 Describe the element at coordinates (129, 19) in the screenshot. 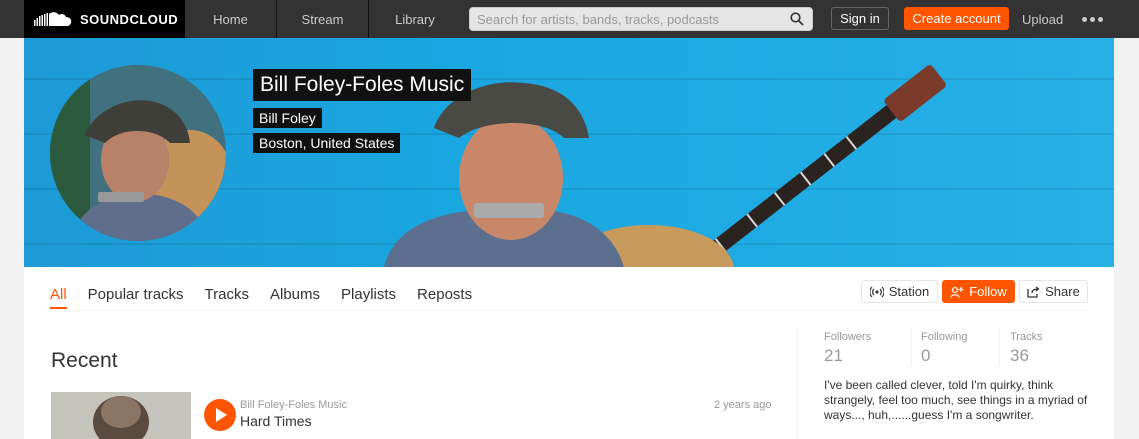

I see `brand-name: SOUNDCLOUD` at that location.